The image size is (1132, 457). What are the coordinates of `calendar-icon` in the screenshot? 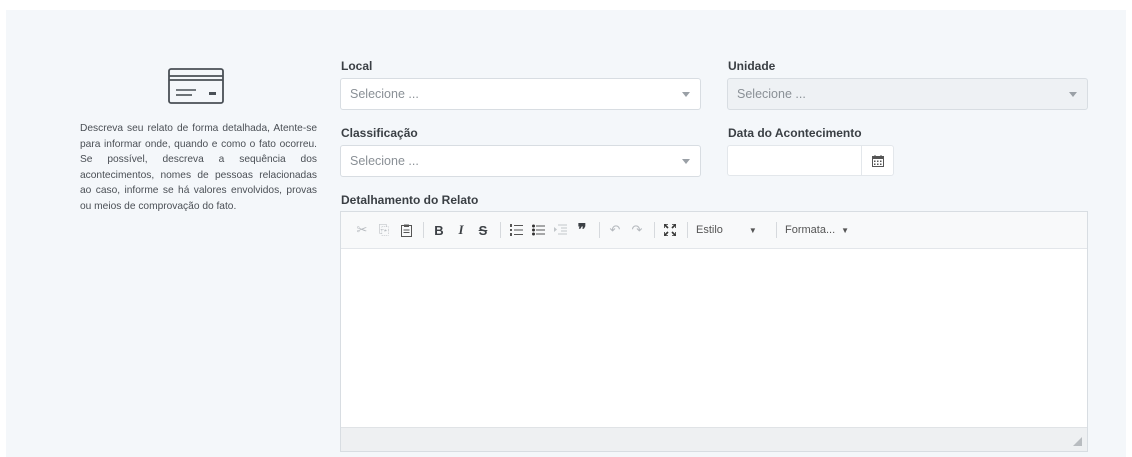 It's located at (877, 160).